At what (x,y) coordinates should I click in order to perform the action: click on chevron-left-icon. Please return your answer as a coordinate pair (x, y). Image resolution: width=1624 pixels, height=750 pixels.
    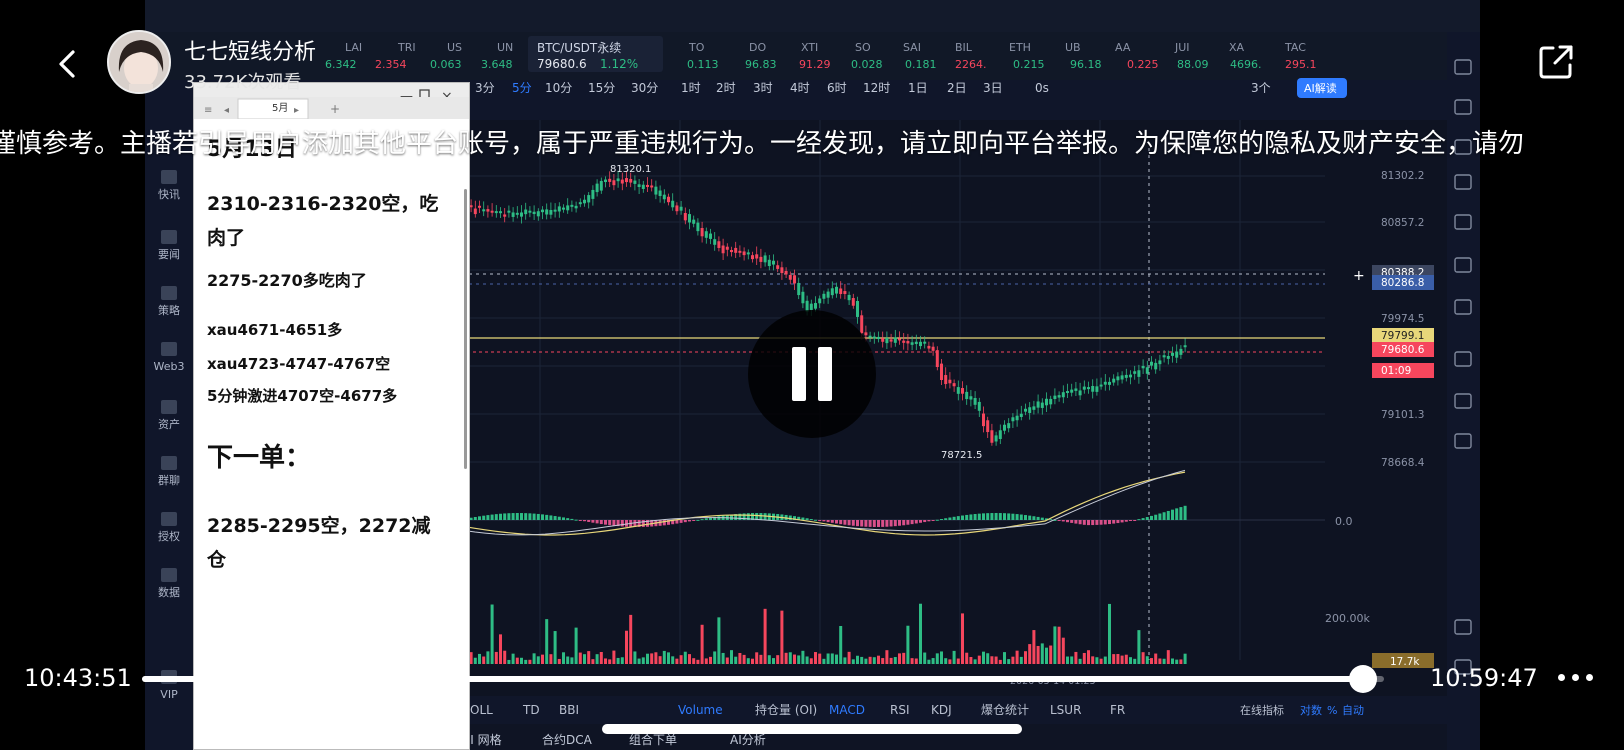
    Looking at the image, I should click on (68, 64).